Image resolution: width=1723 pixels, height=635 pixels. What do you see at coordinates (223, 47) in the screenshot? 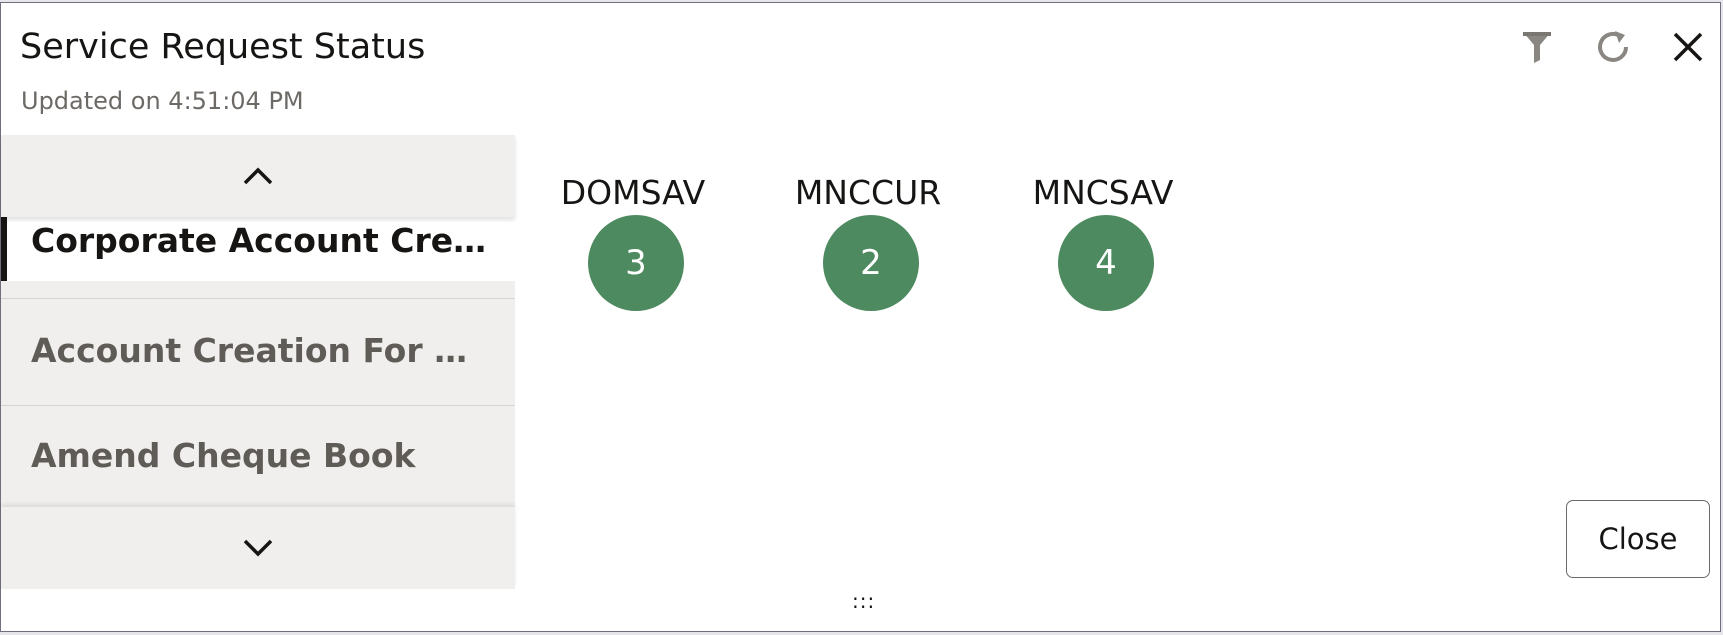
I see `dialog-title: Service Request Status` at bounding box center [223, 47].